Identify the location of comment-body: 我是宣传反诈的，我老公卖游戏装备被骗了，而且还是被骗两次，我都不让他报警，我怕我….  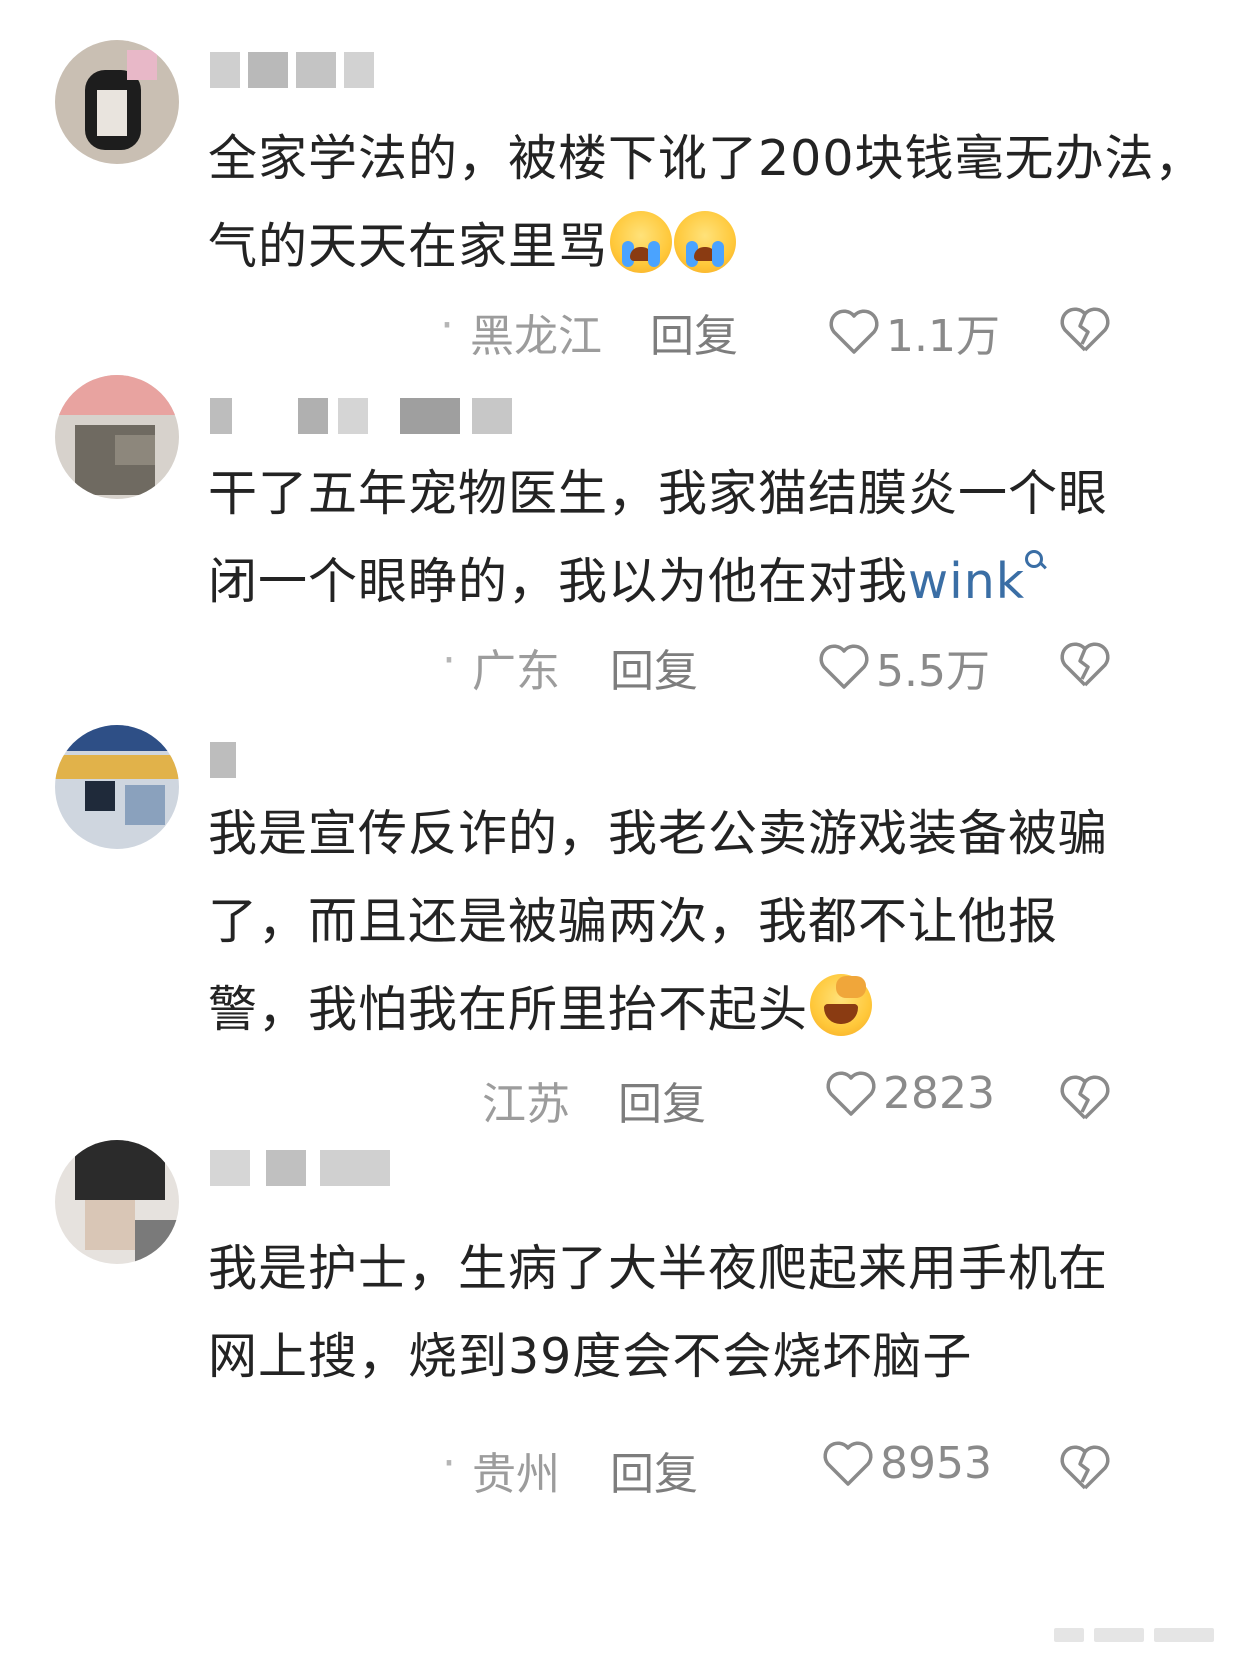
(658, 921).